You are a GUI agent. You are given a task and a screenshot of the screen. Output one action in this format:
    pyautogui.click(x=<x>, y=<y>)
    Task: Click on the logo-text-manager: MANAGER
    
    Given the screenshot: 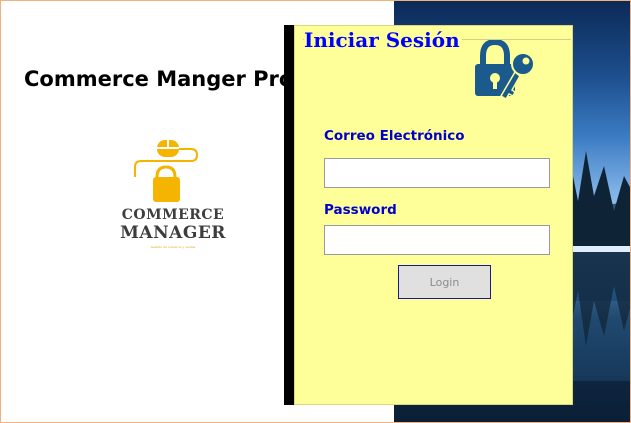 What is the action you would take?
    pyautogui.click(x=173, y=233)
    